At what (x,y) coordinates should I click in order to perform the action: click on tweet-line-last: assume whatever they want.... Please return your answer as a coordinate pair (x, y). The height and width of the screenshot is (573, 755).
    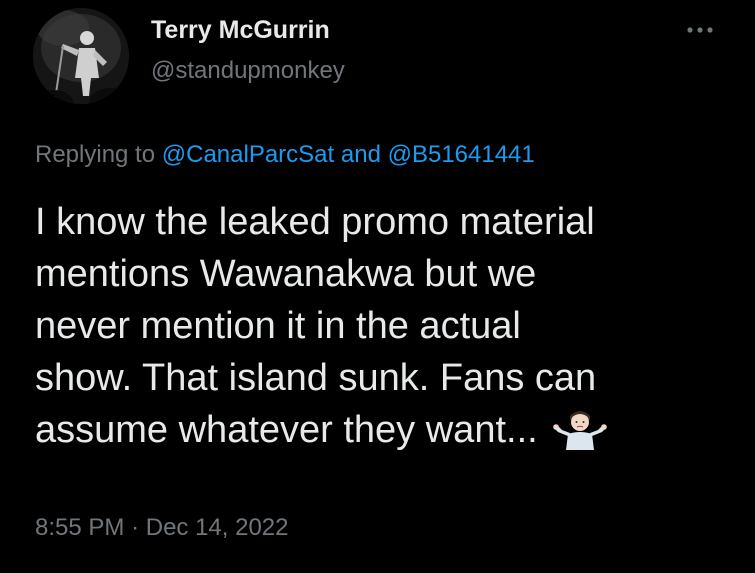
    Looking at the image, I should click on (385, 434).